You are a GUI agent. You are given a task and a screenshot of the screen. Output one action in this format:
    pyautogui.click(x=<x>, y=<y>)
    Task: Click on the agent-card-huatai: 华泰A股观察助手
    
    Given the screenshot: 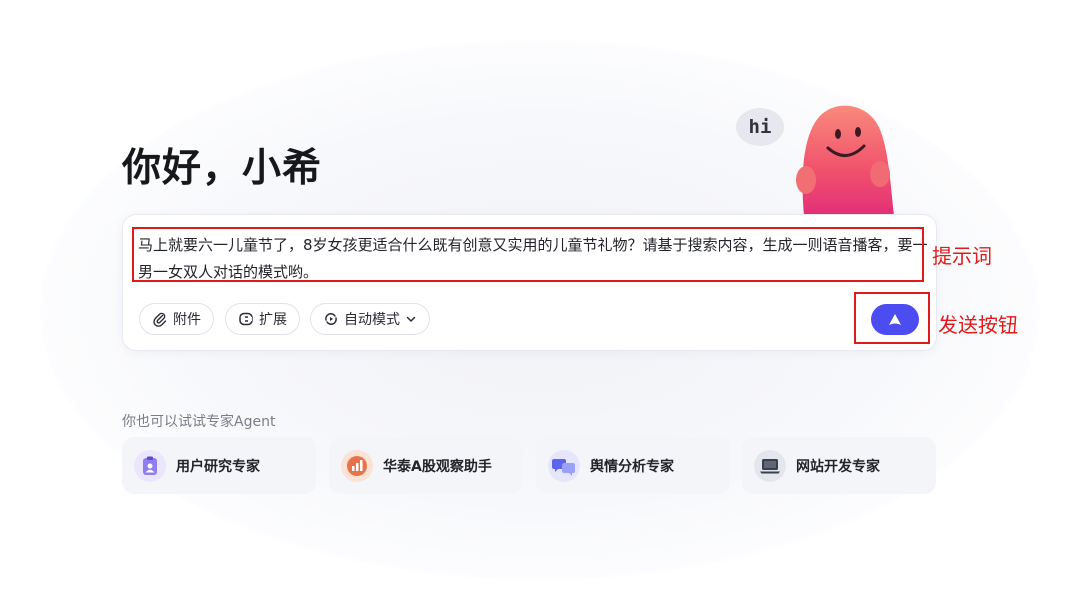 What is the action you would take?
    pyautogui.click(x=426, y=465)
    